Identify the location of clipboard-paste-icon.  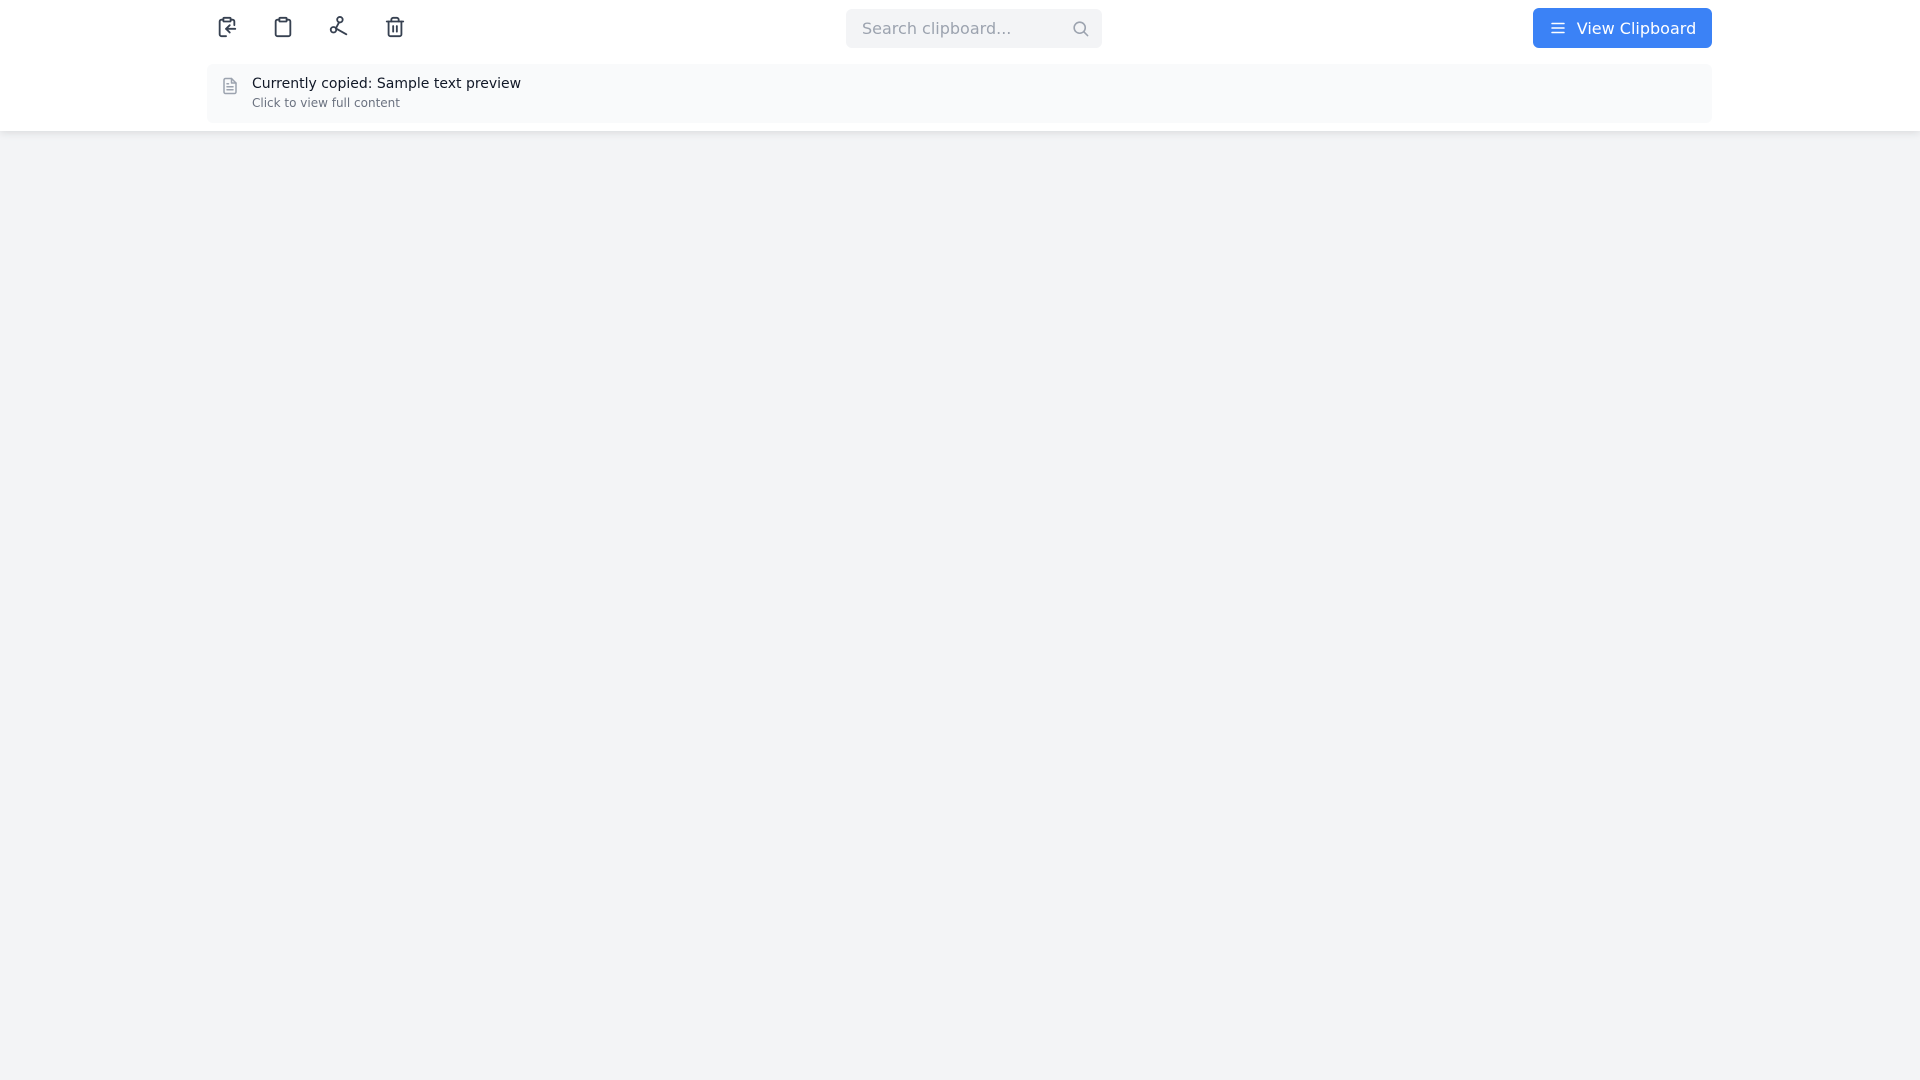
(227, 27).